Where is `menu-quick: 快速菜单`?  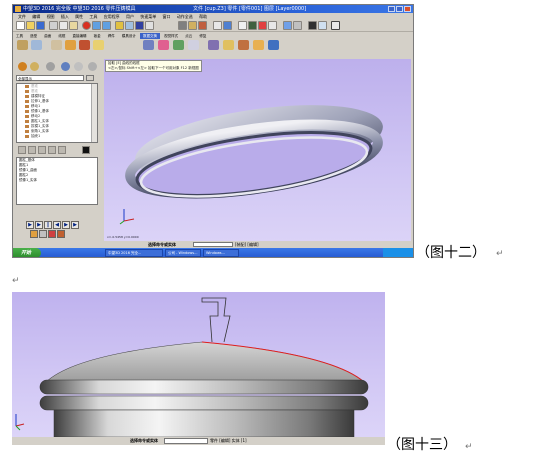
menu-quick: 快速菜单 is located at coordinates (148, 16).